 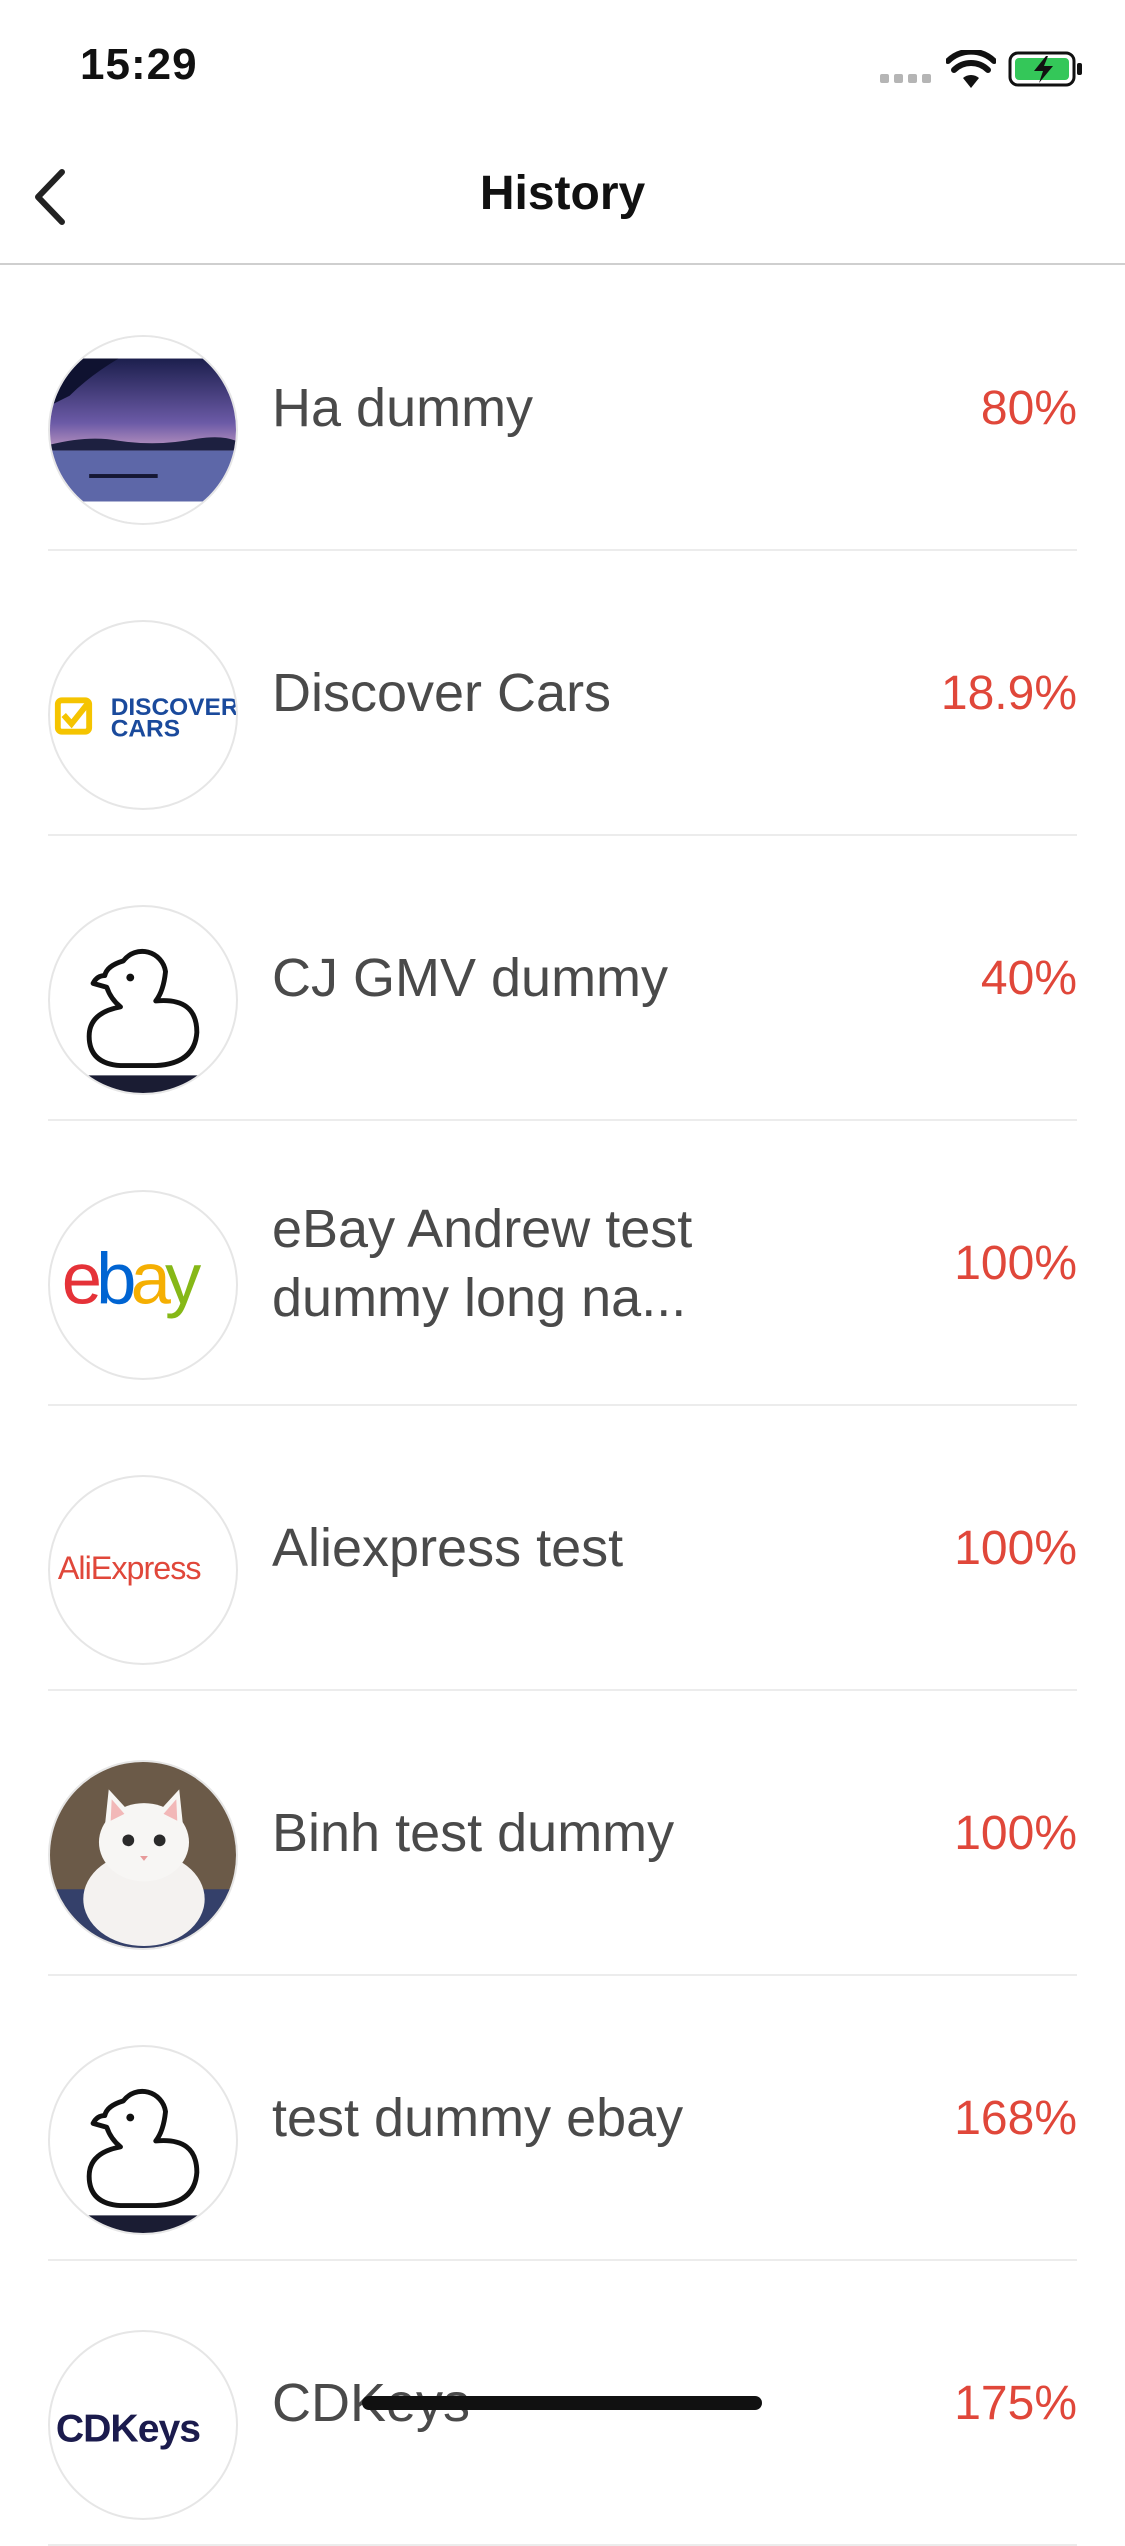 I want to click on history-item-percent: 40%, so click(x=1028, y=978).